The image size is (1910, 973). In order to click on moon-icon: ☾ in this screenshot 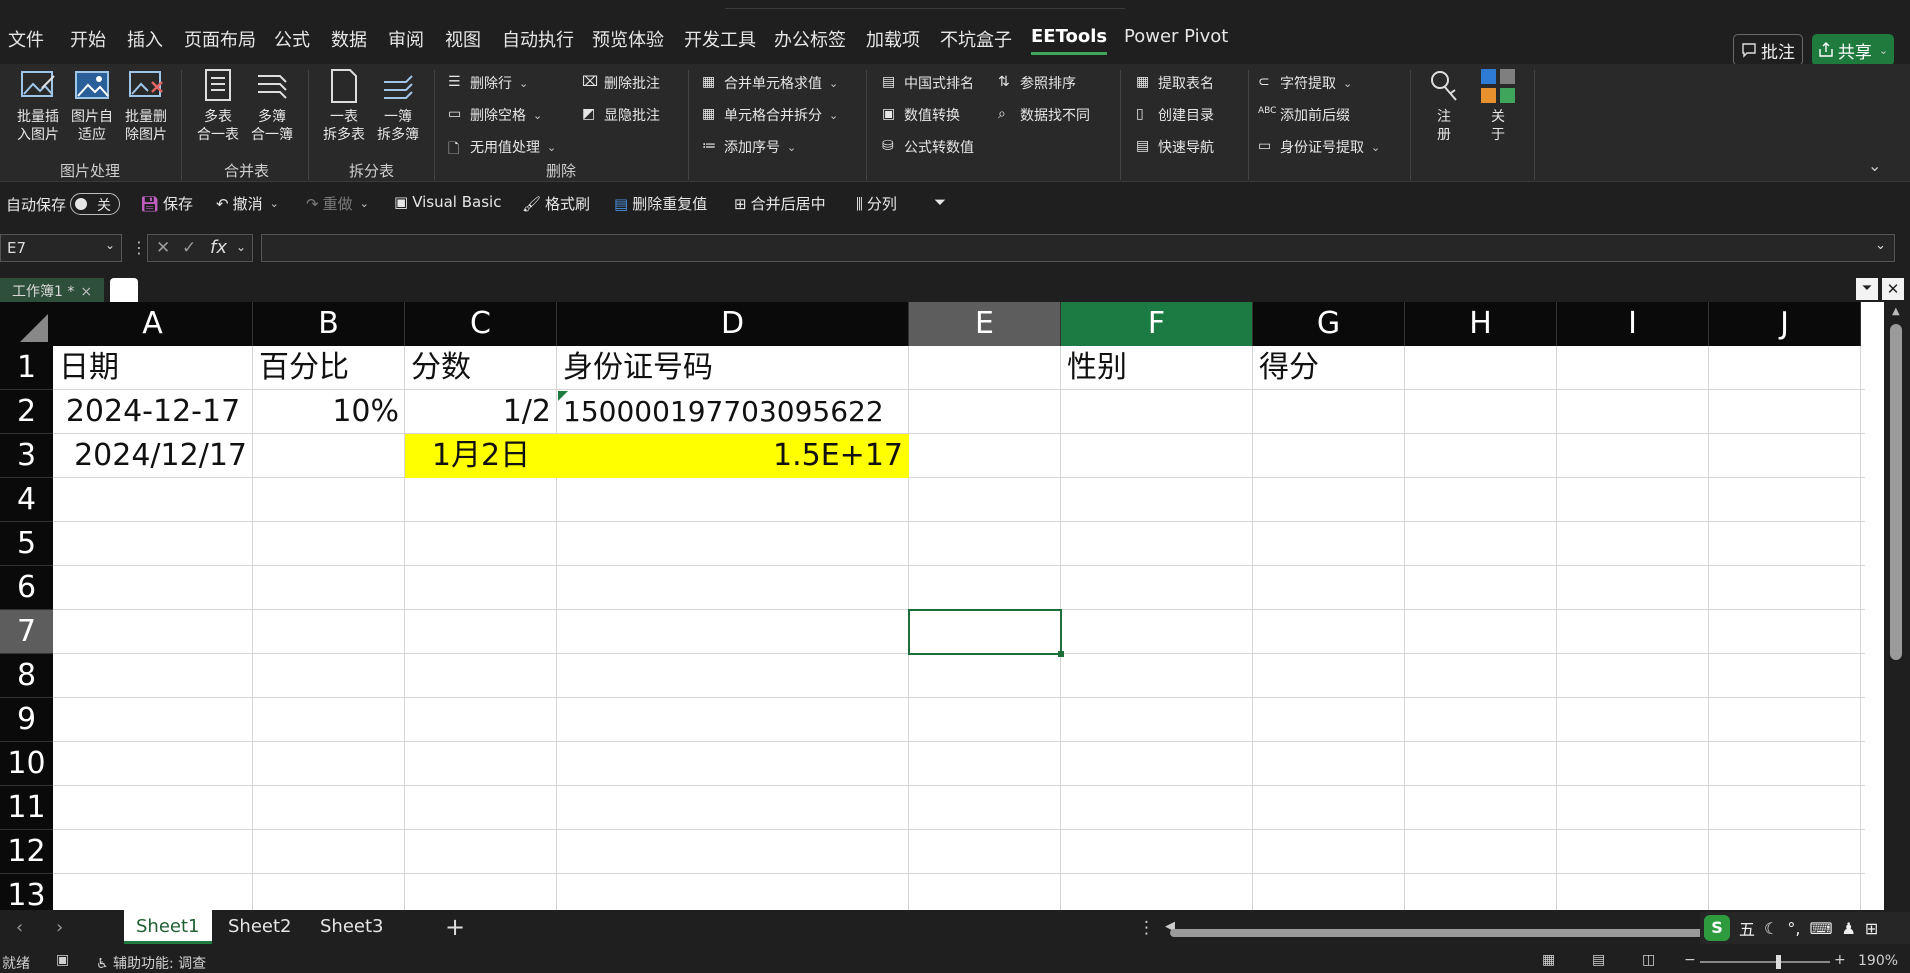, I will do `click(1771, 928)`.